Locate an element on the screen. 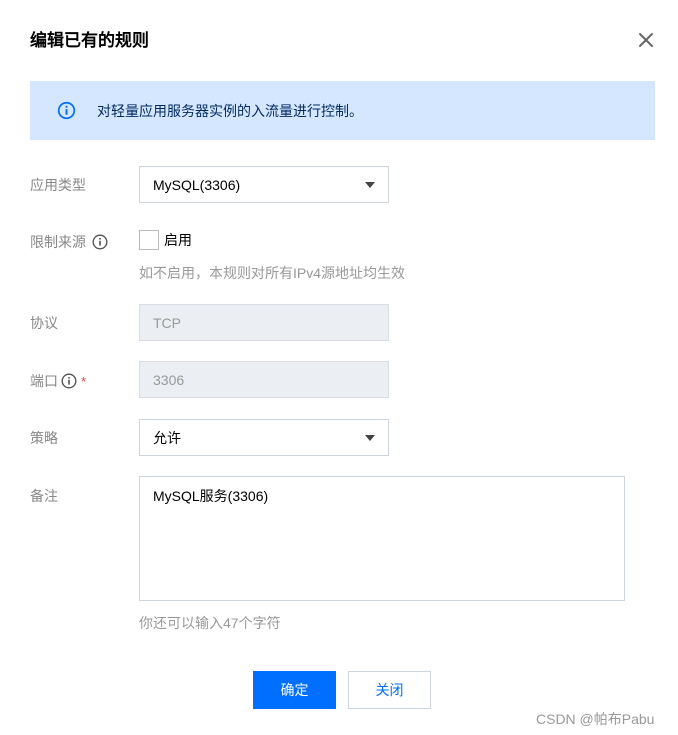 The width and height of the screenshot is (678, 735). remark-char-hint: 你还可以输入47个字符 is located at coordinates (210, 623).